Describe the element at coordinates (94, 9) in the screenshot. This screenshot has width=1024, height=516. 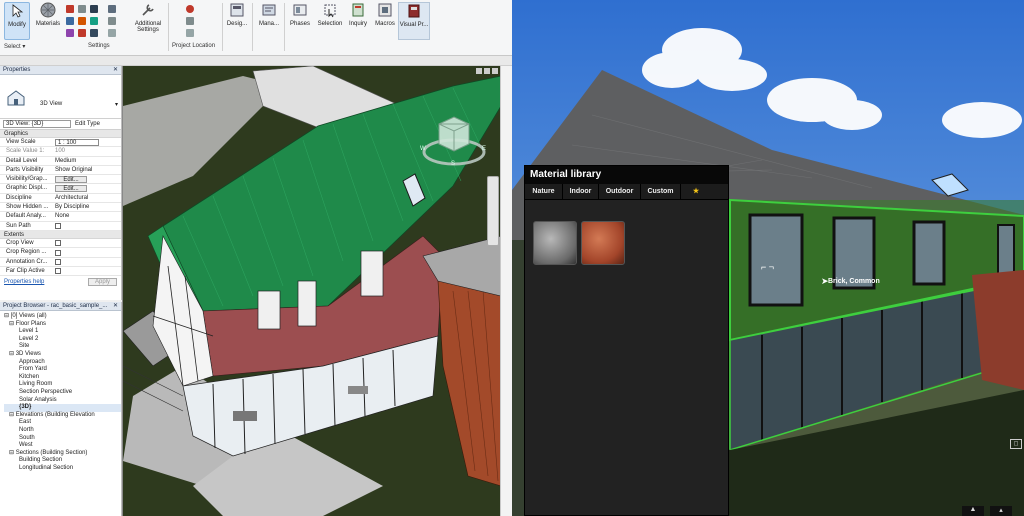
I see `project-info-icon` at that location.